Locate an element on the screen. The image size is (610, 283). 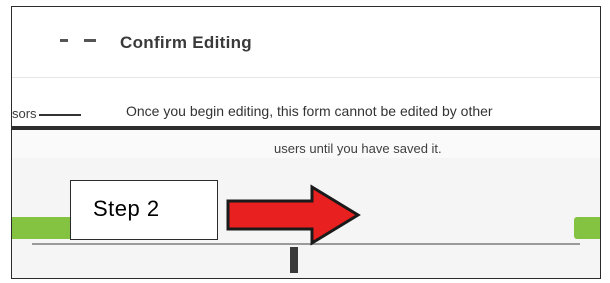
dialog-message-continued: users until you have saved it. is located at coordinates (358, 148).